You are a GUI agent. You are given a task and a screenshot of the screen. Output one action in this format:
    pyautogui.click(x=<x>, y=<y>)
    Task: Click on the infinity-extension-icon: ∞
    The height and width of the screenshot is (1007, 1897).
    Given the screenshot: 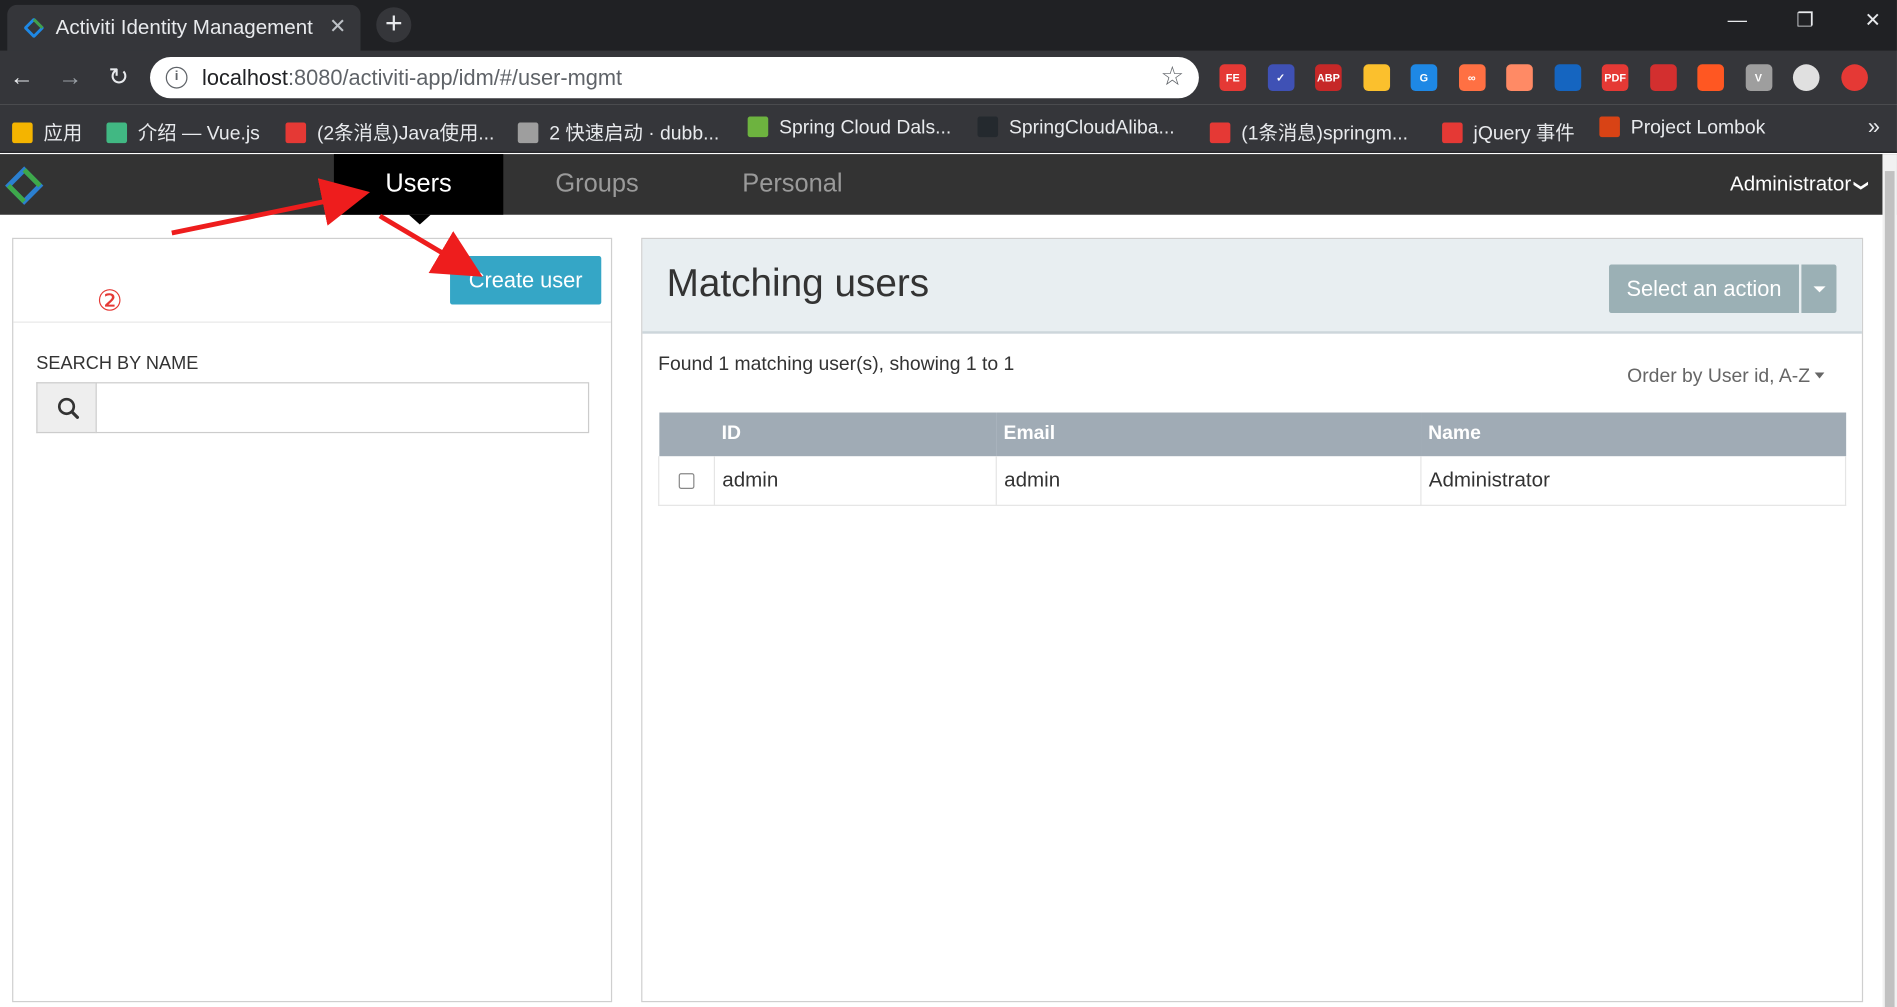 What is the action you would take?
    pyautogui.click(x=1472, y=77)
    